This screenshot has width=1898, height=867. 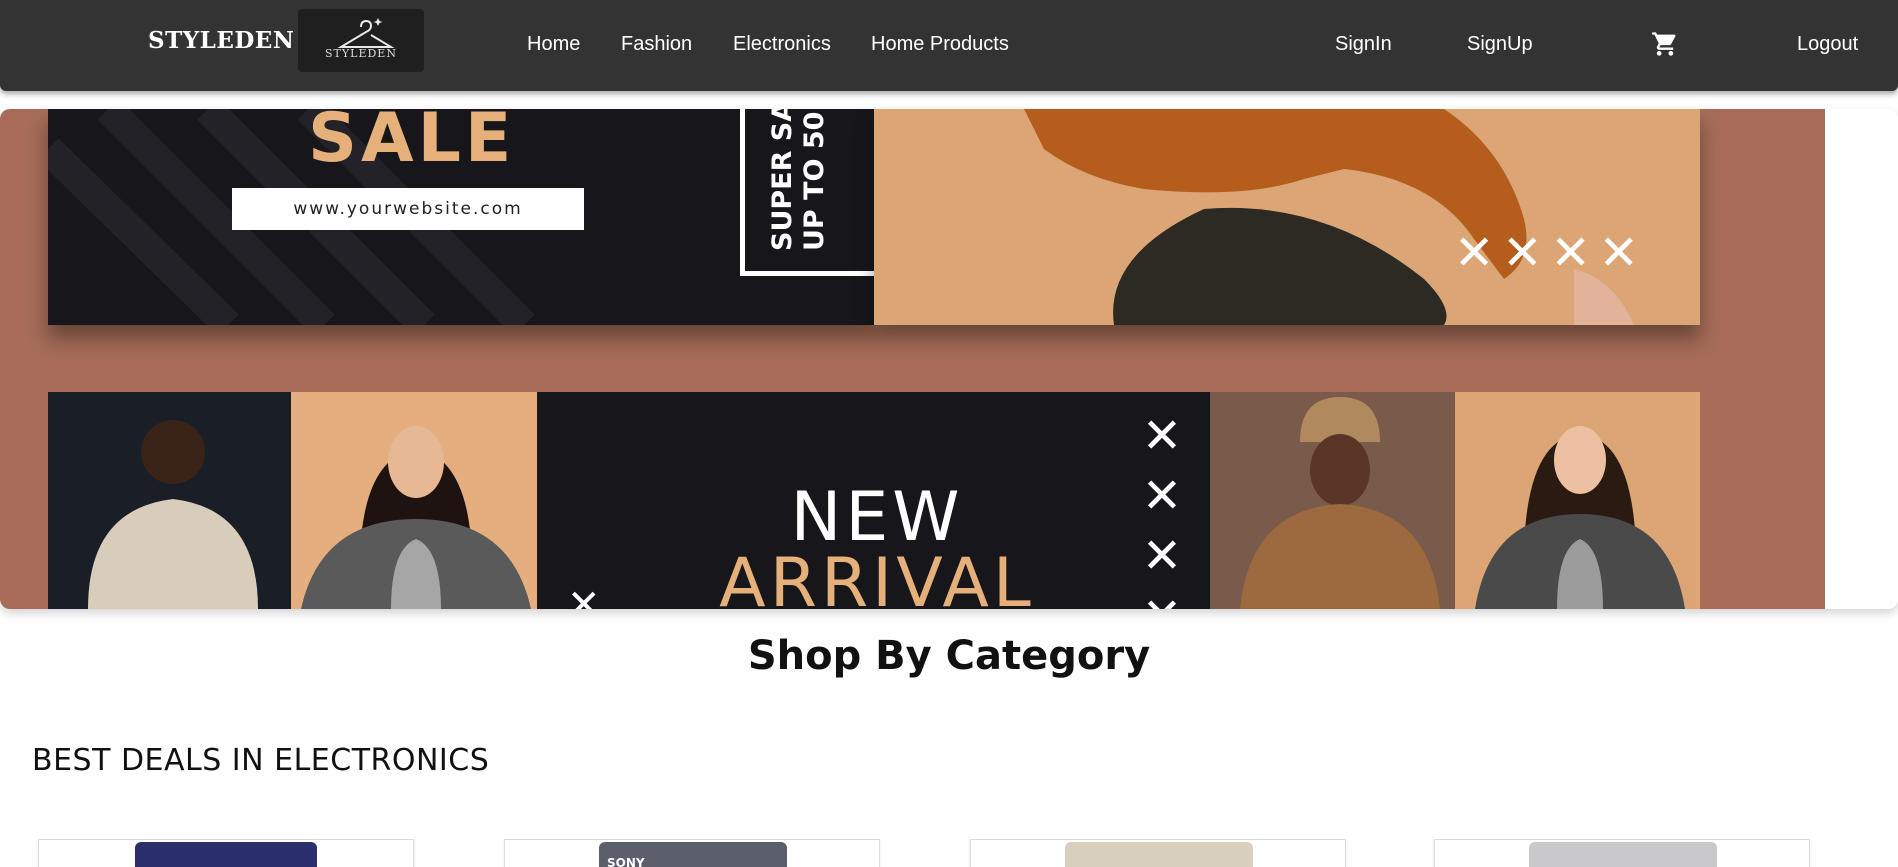 I want to click on logout-link: Logout, so click(x=1827, y=44).